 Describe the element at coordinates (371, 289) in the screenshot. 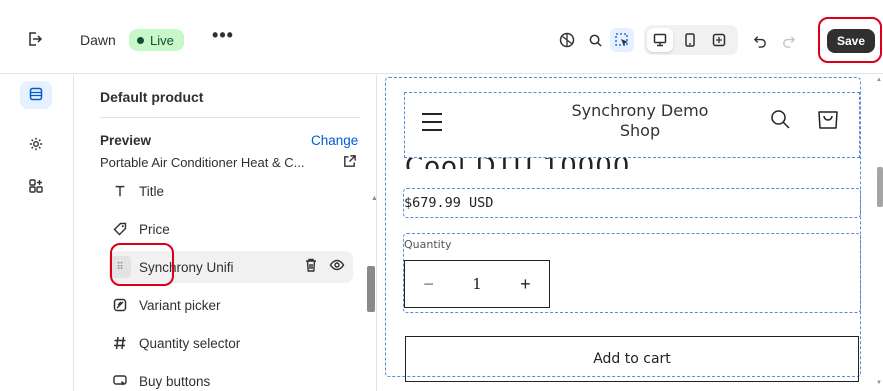

I see `panel-scrollbar-thumb` at that location.